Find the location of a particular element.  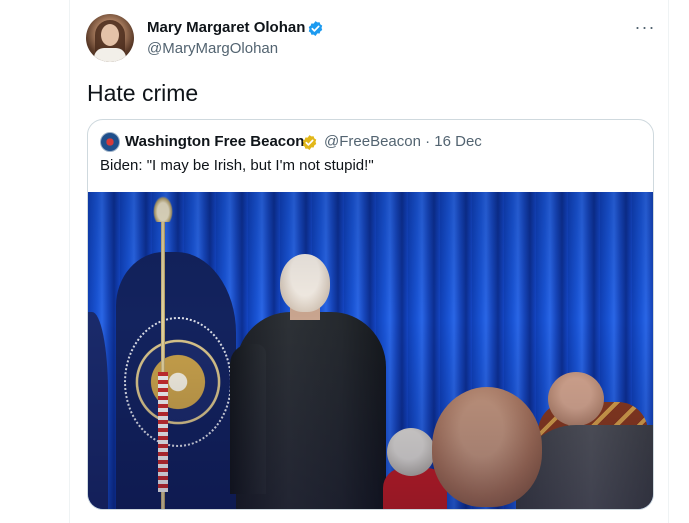

author-display-name: Mary Margaret Olohan is located at coordinates (226, 28).